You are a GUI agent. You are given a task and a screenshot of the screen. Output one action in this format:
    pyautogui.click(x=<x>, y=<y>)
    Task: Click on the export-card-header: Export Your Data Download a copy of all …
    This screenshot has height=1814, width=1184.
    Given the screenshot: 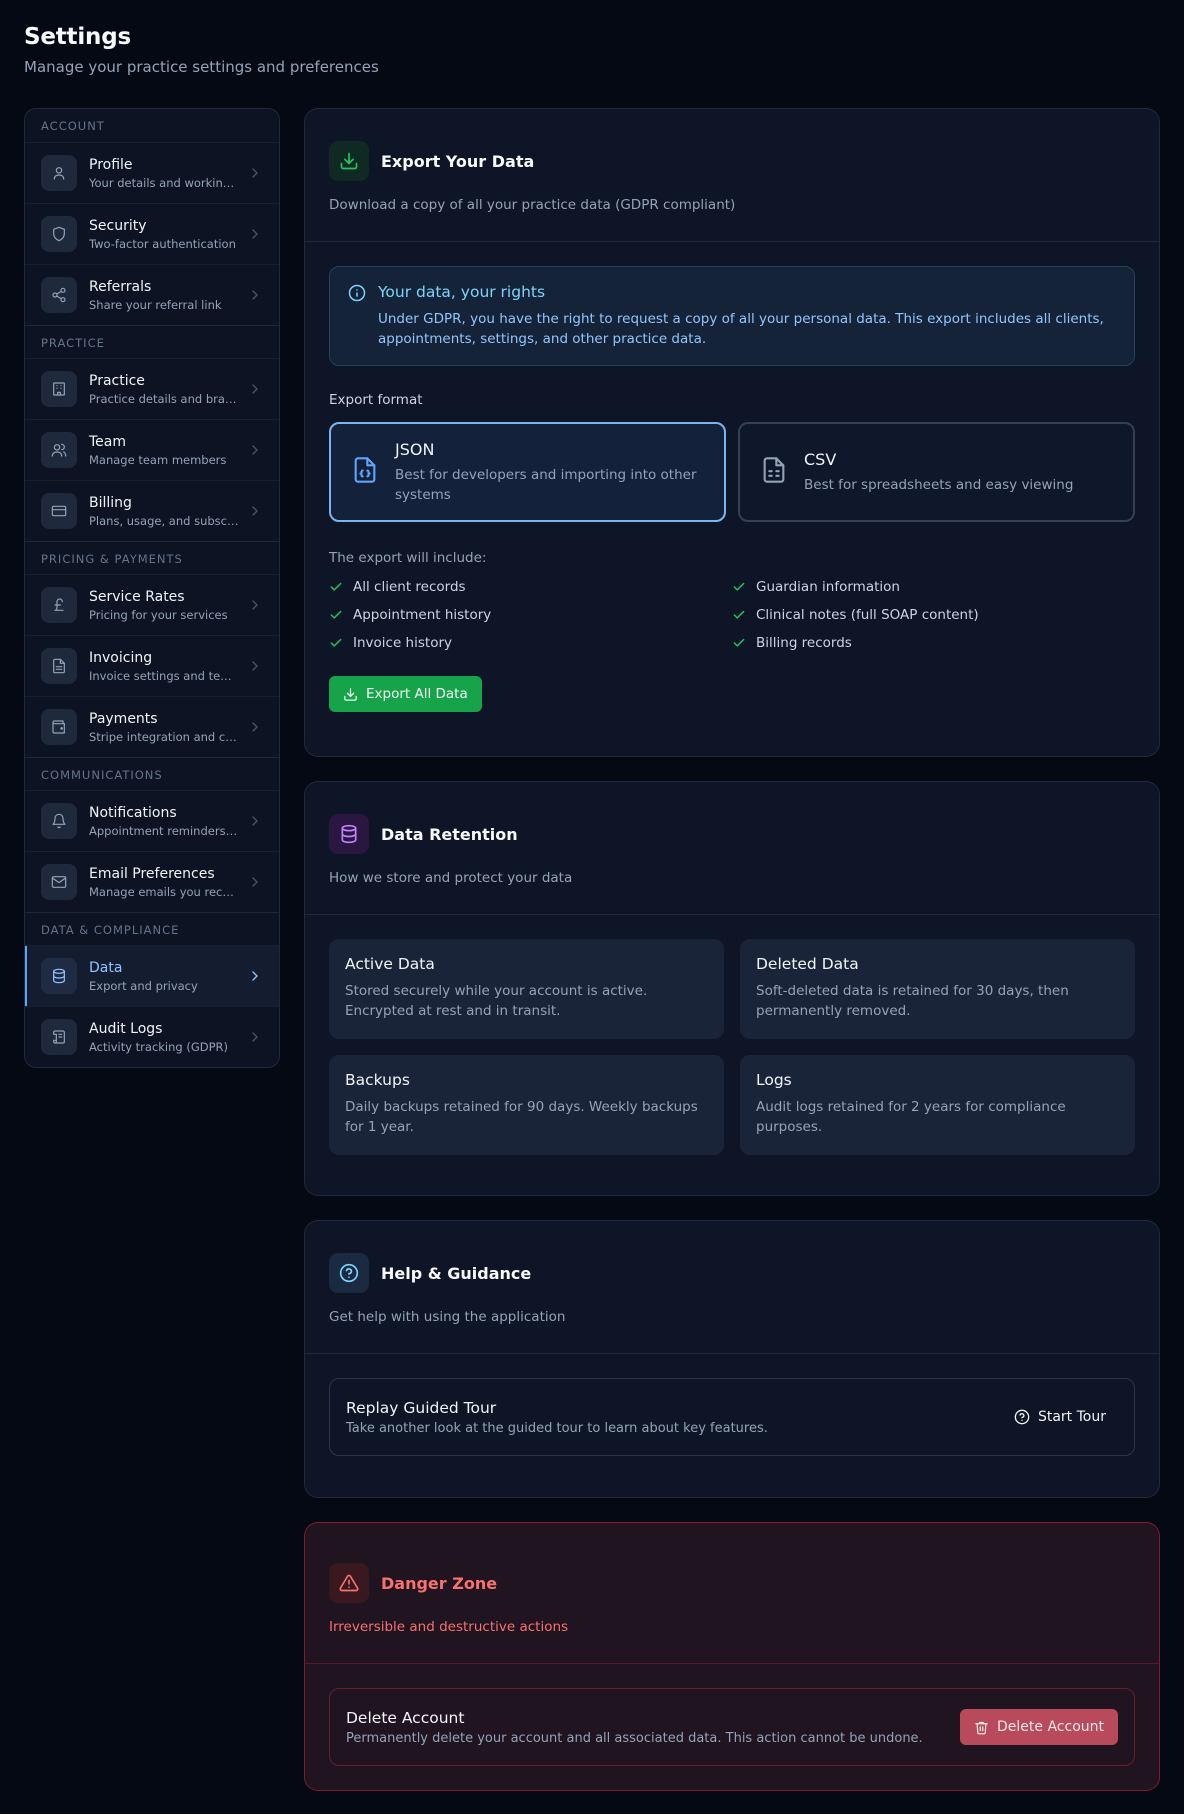 What is the action you would take?
    pyautogui.click(x=732, y=175)
    